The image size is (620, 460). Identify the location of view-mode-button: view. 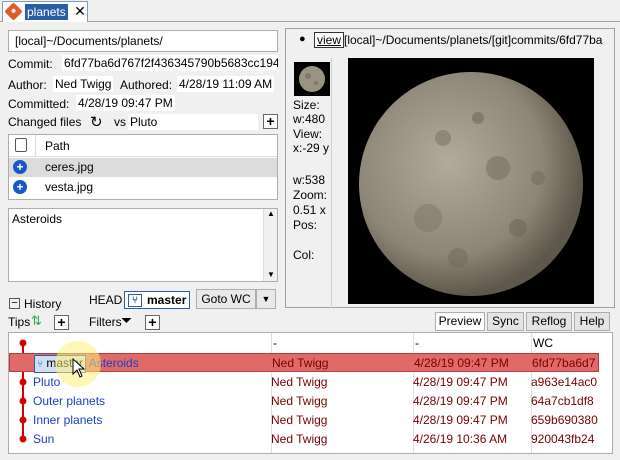
(329, 40).